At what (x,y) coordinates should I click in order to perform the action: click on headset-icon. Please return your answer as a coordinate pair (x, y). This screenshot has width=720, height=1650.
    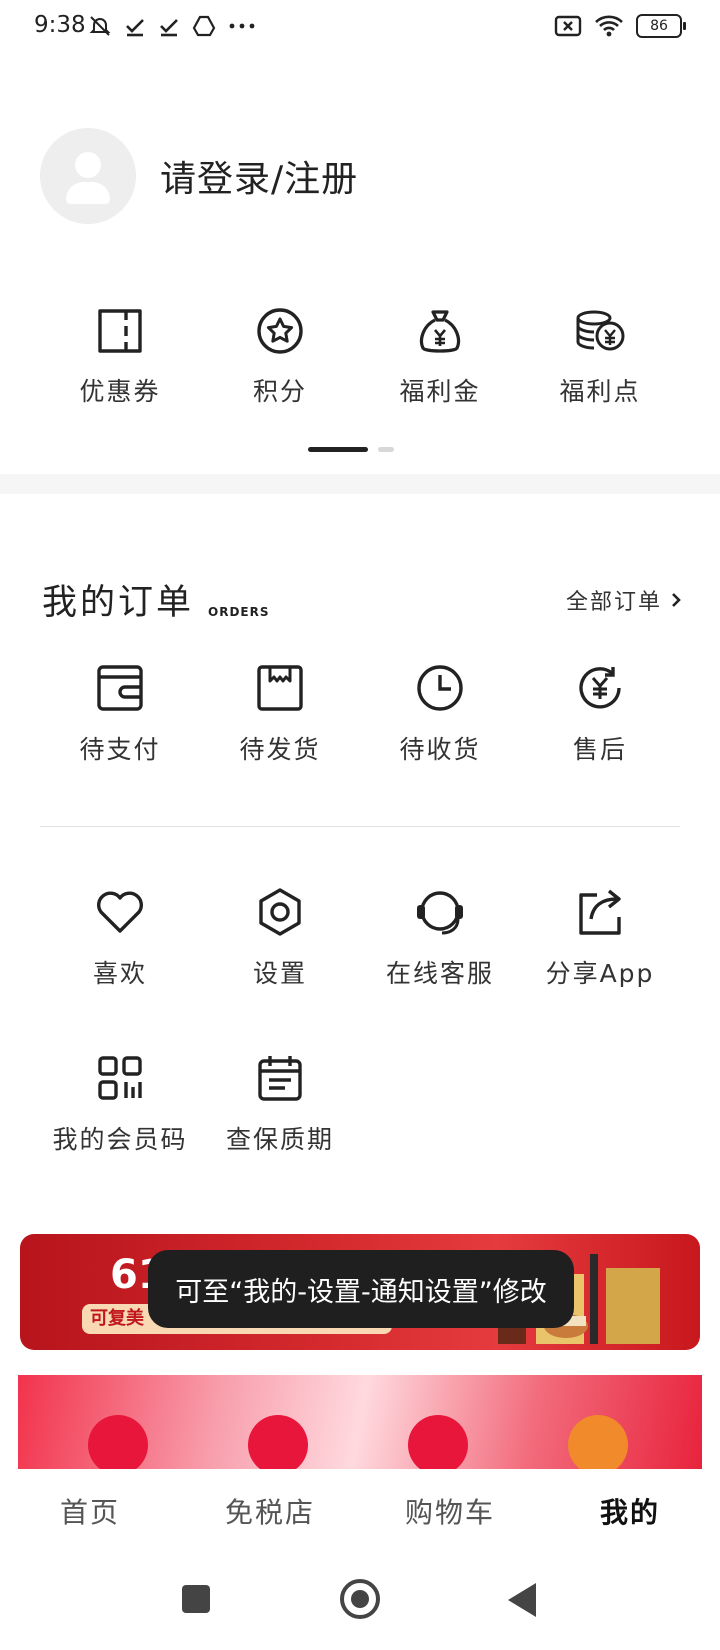
    Looking at the image, I should click on (440, 913).